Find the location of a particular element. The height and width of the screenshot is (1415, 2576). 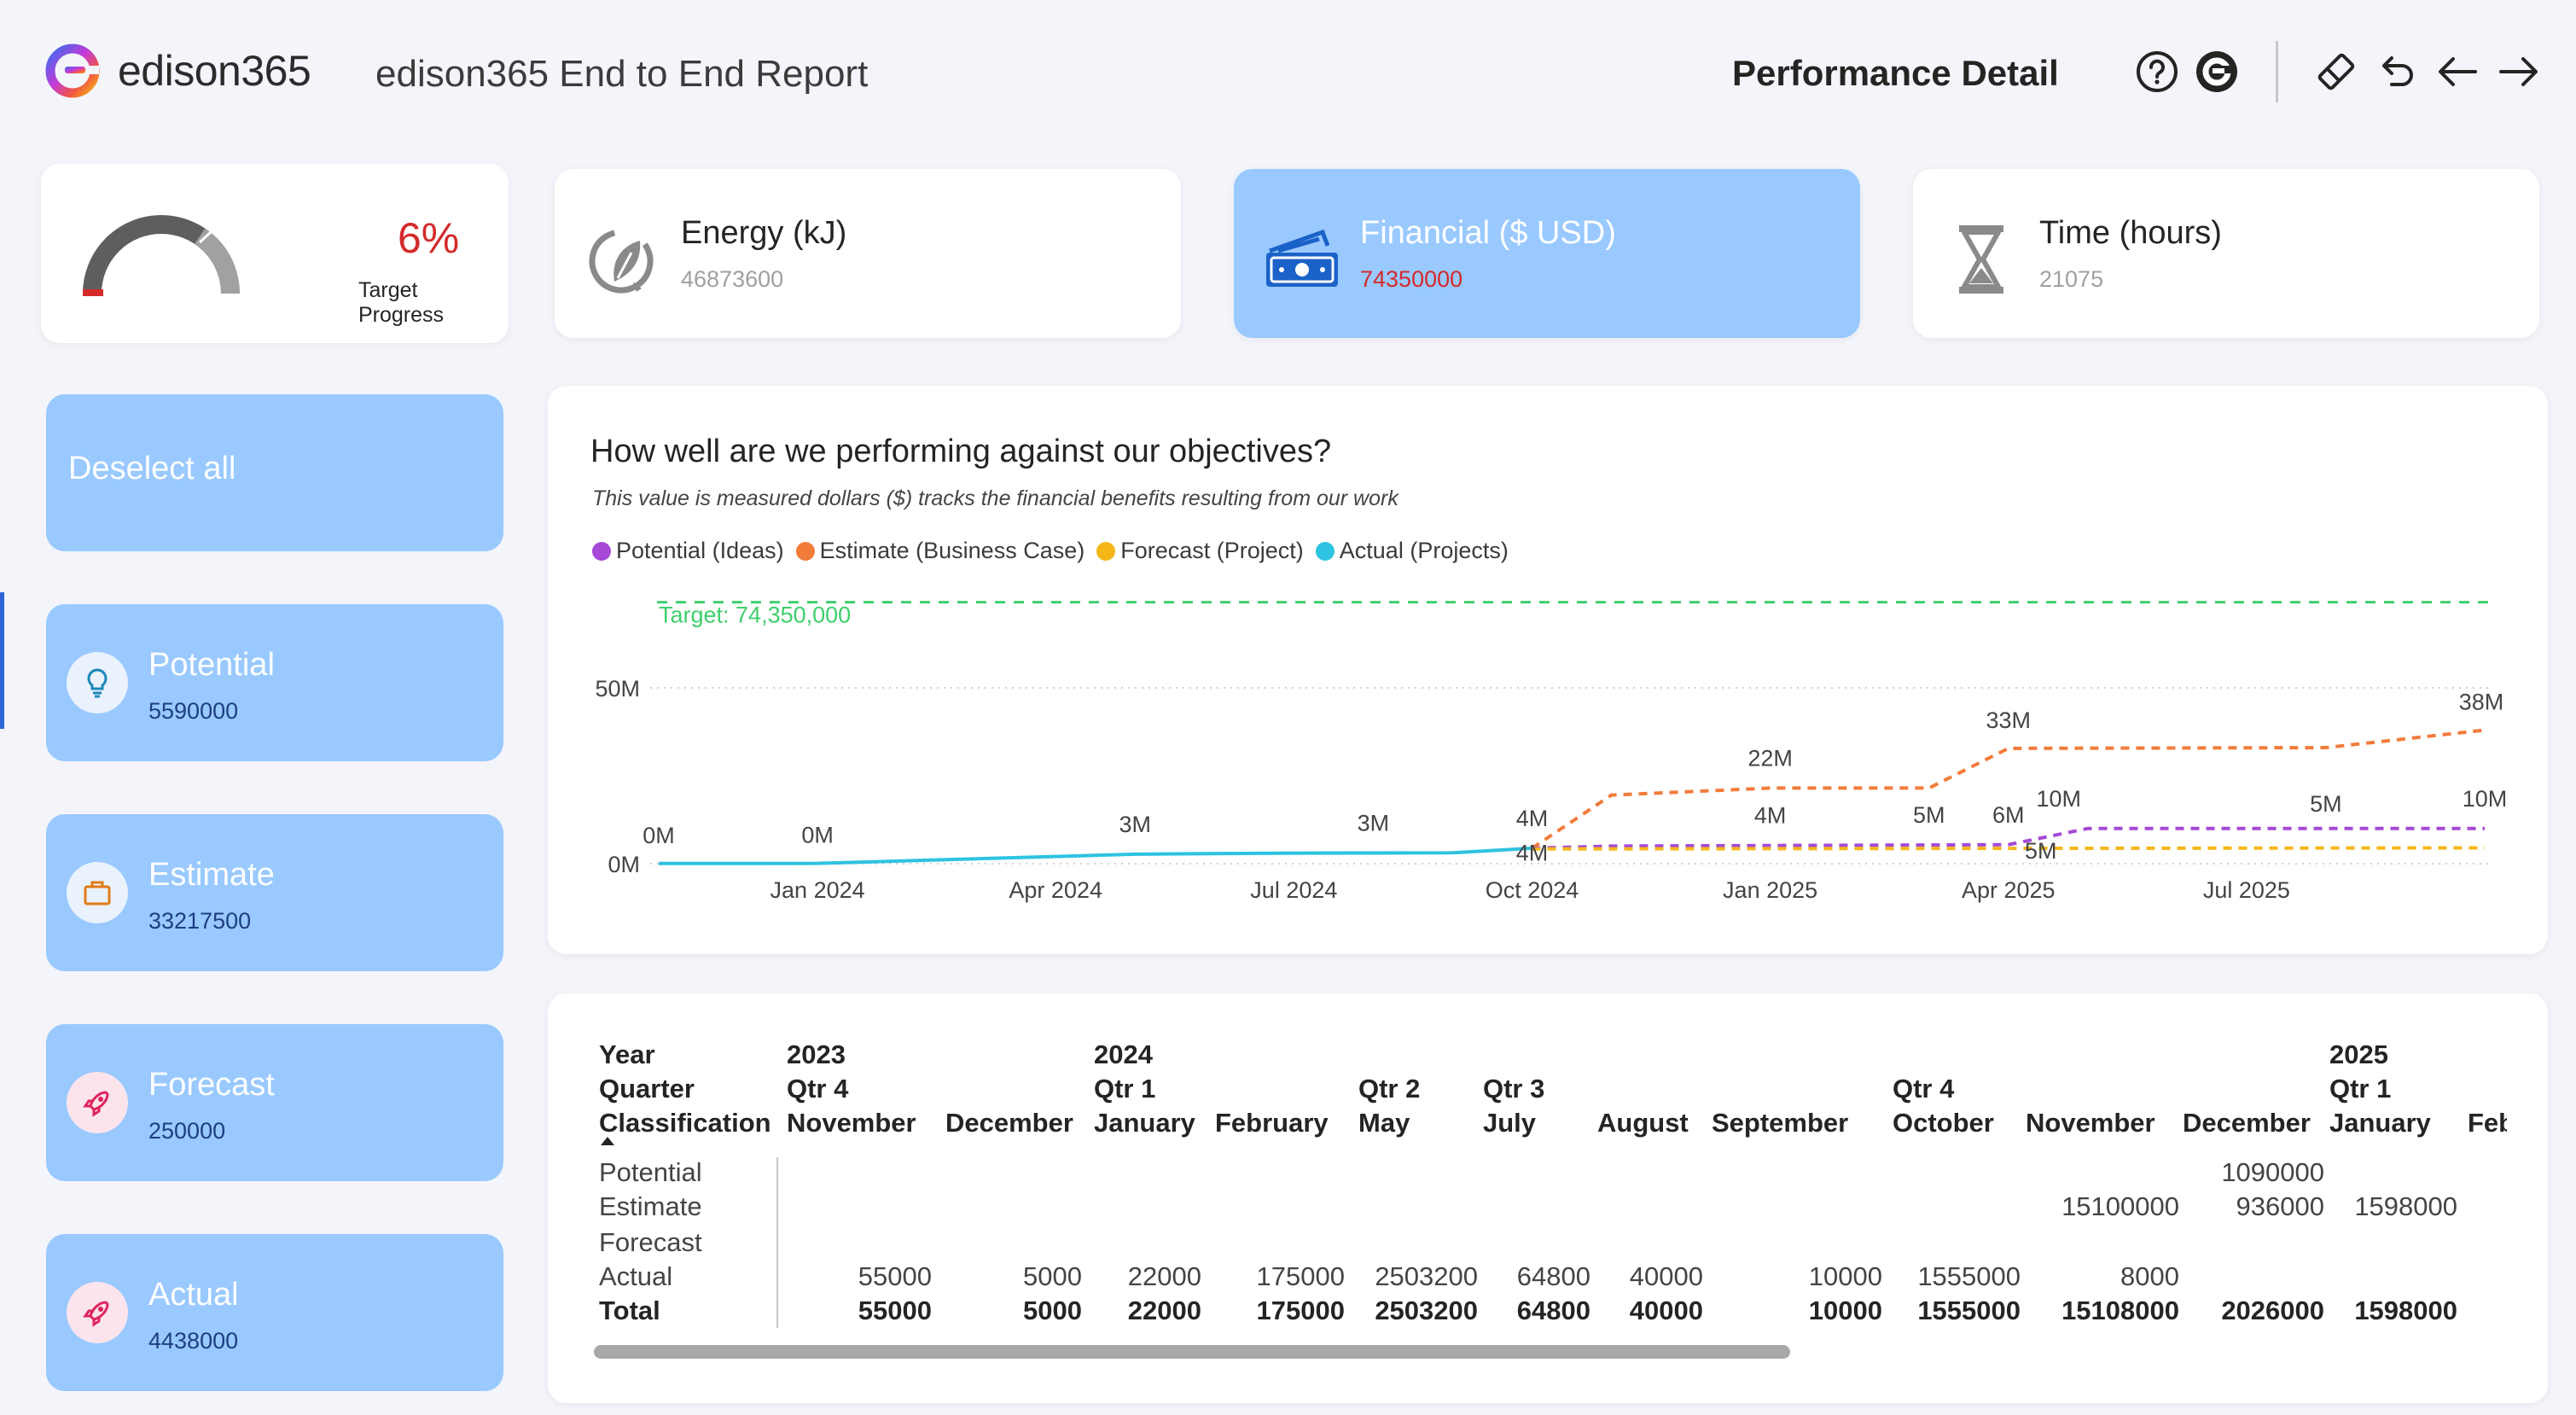

matrix-cell: 1555000 is located at coordinates (1969, 1276).